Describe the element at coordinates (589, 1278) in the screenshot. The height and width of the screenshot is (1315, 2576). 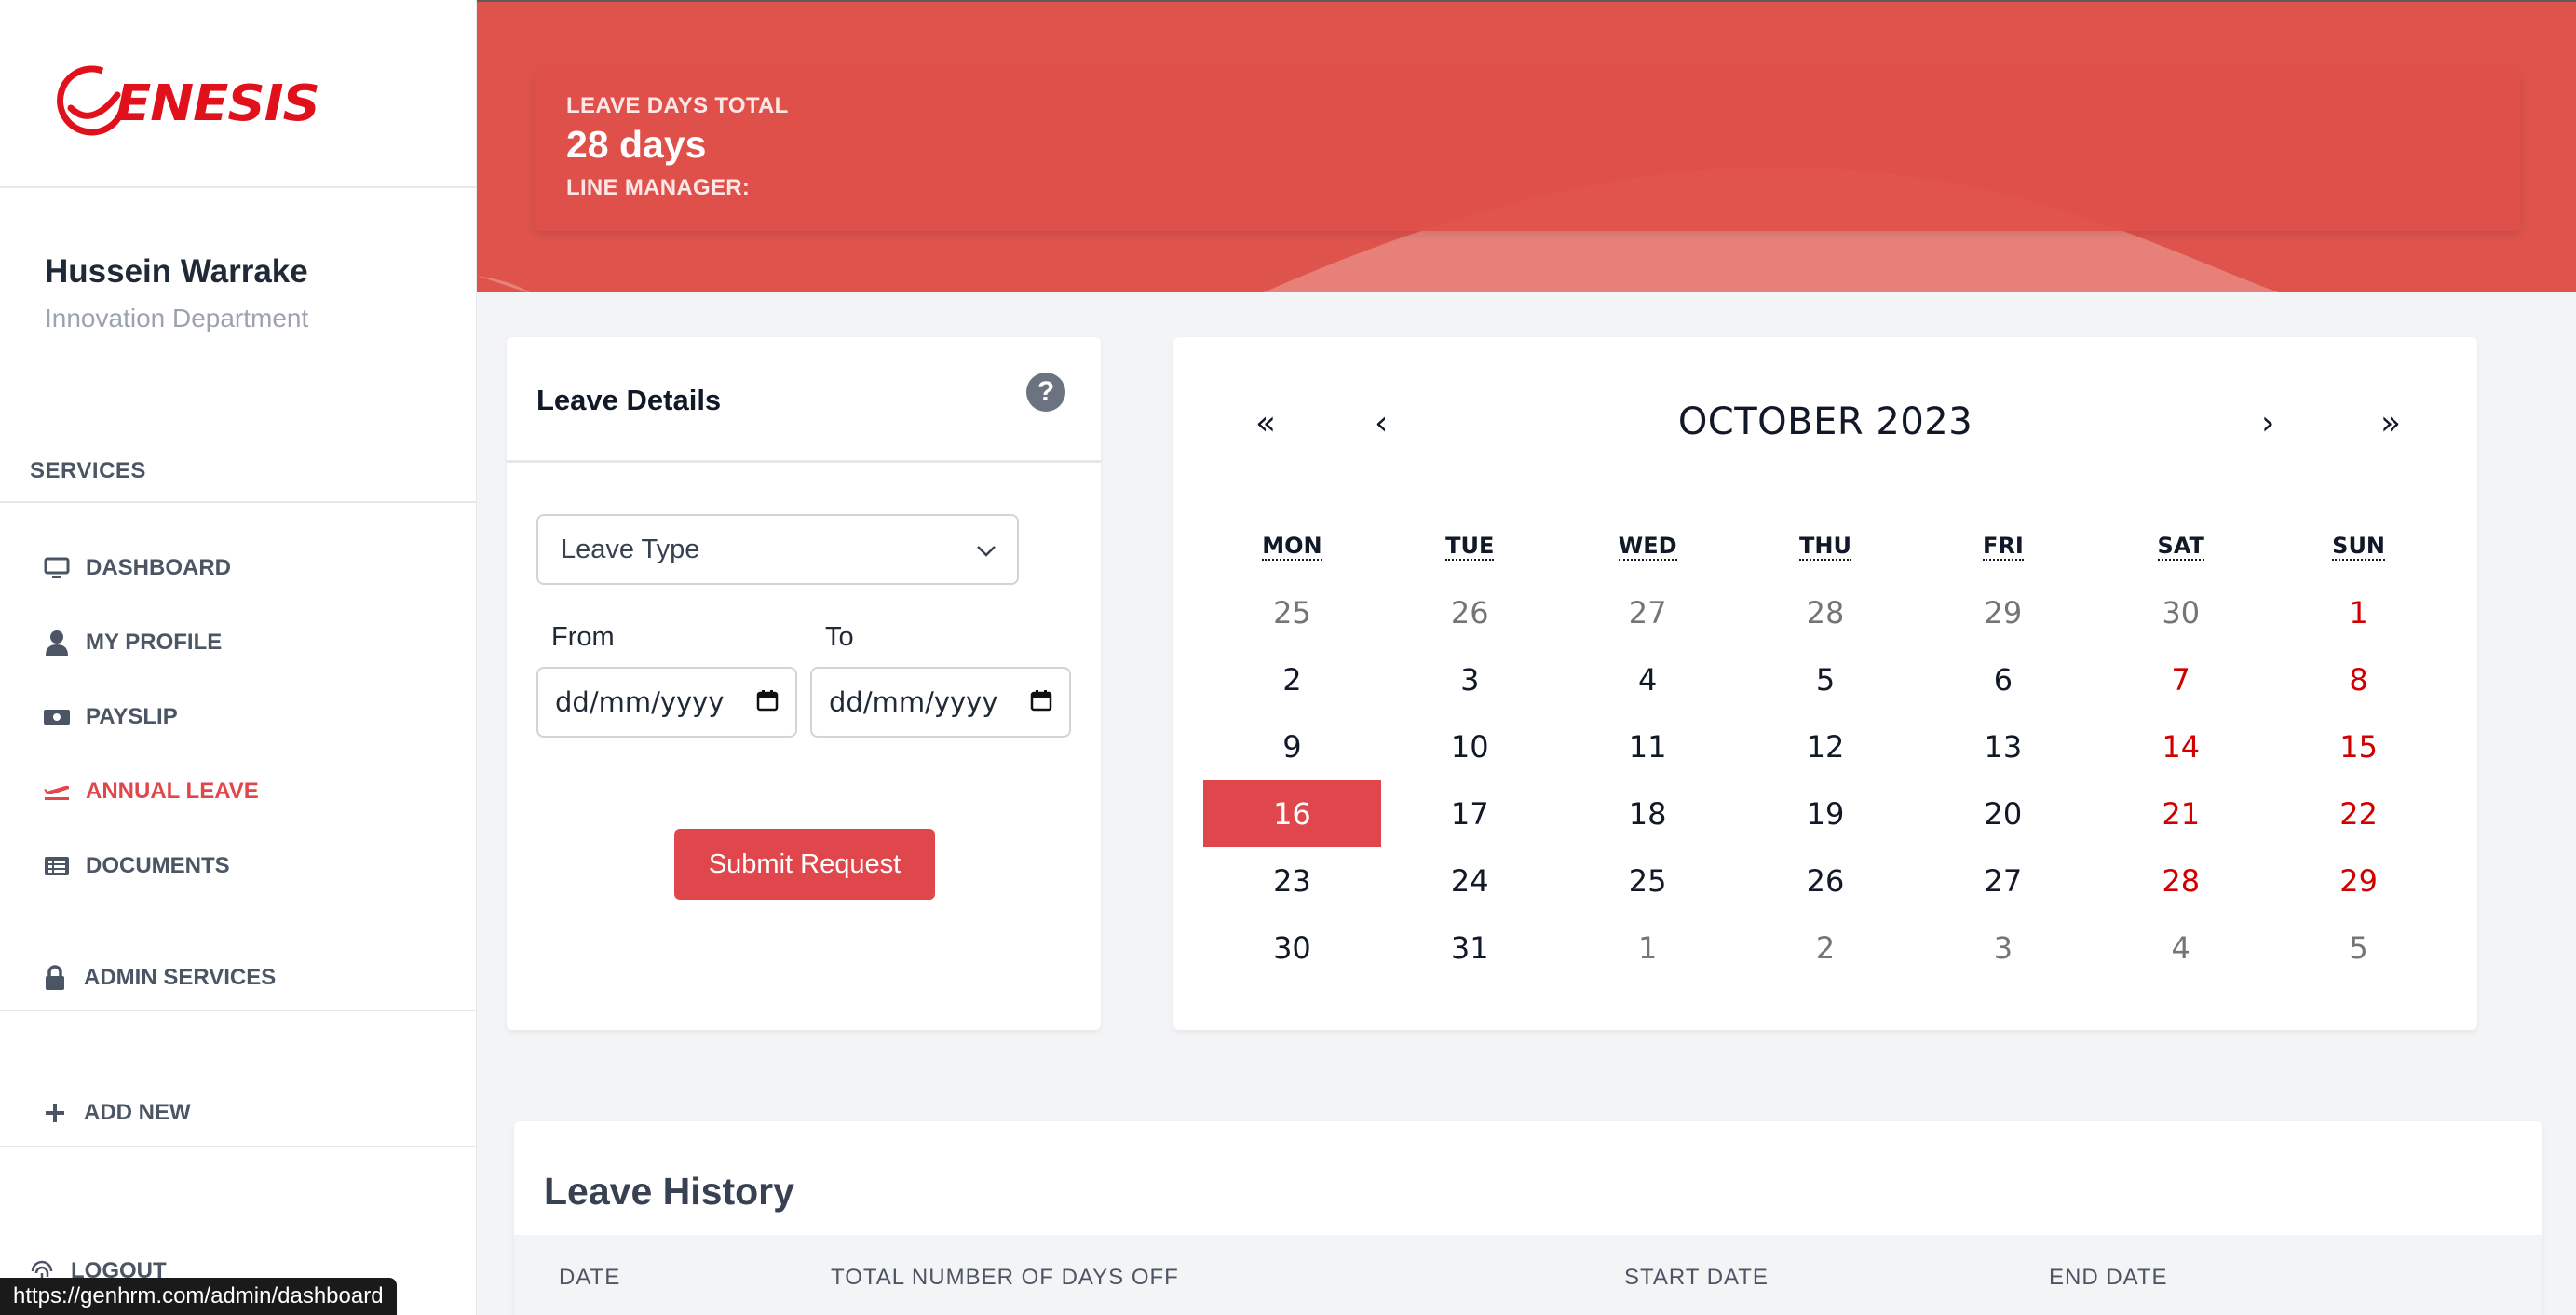
I see `column-header-date: DATE` at that location.